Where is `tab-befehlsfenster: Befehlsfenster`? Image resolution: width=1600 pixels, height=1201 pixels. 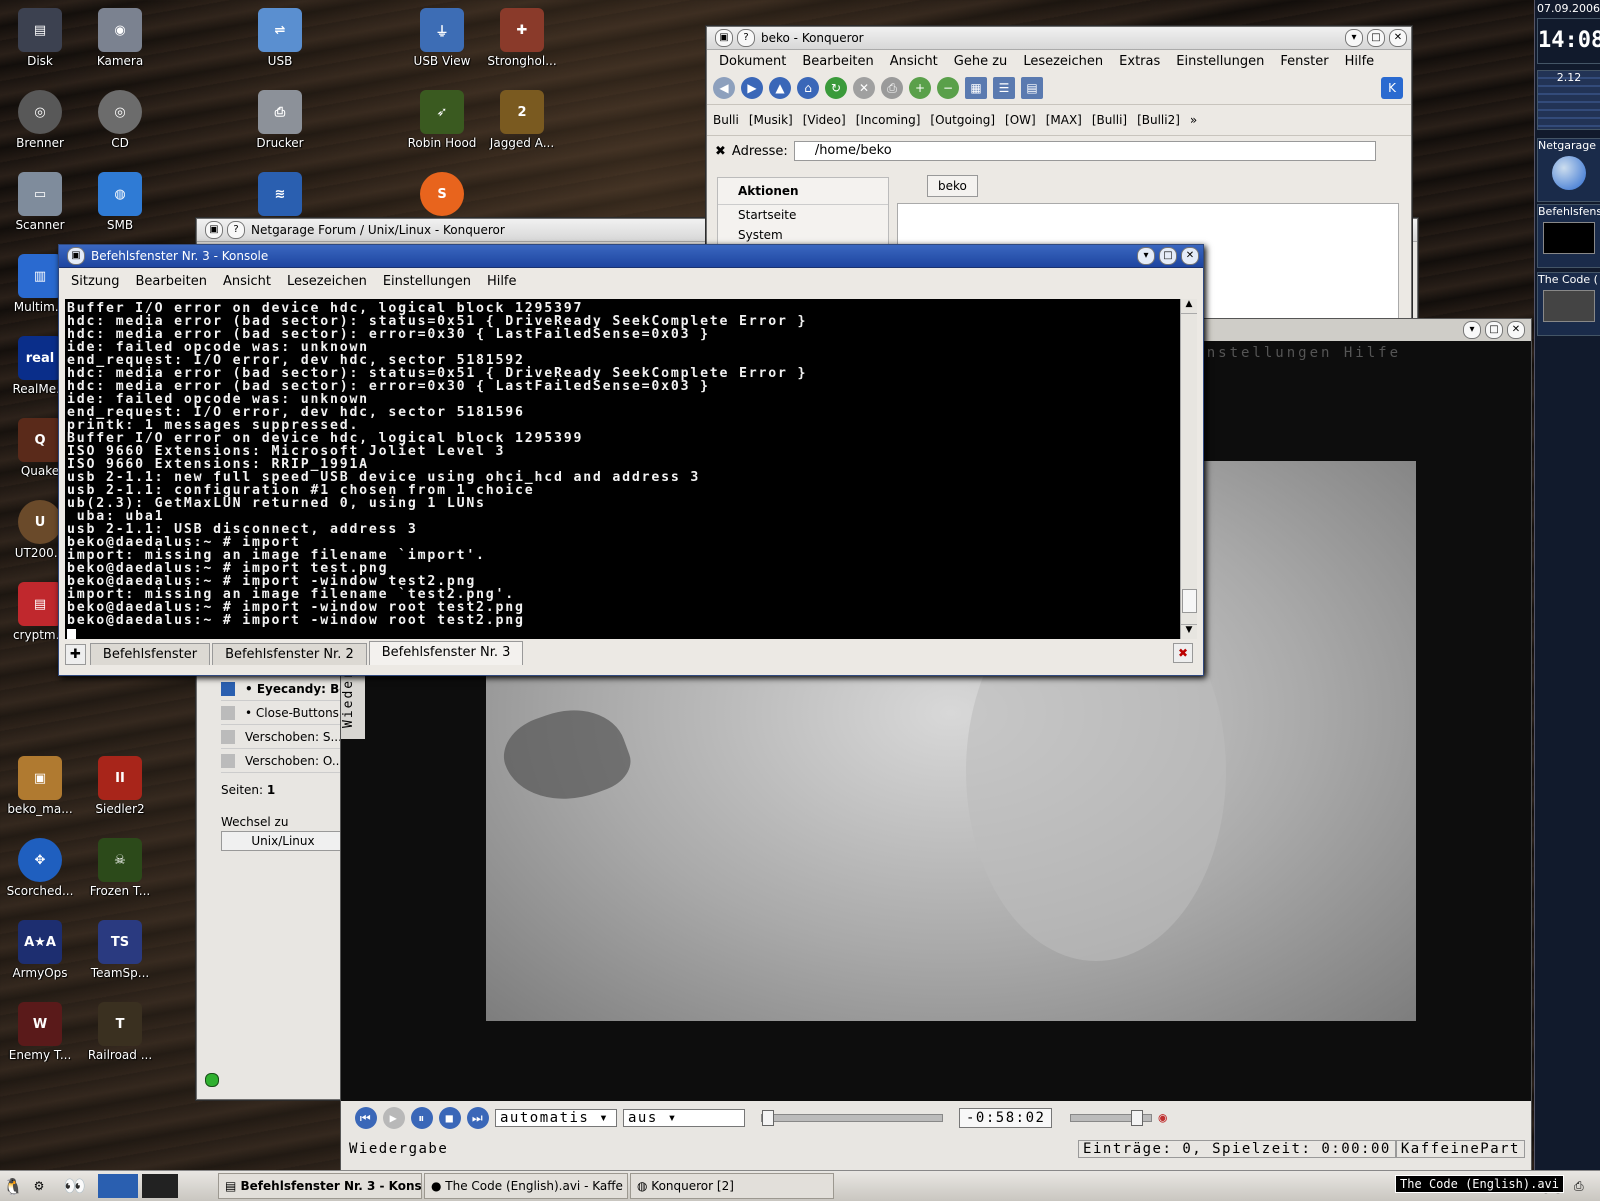 tab-befehlsfenster: Befehlsfenster is located at coordinates (150, 654).